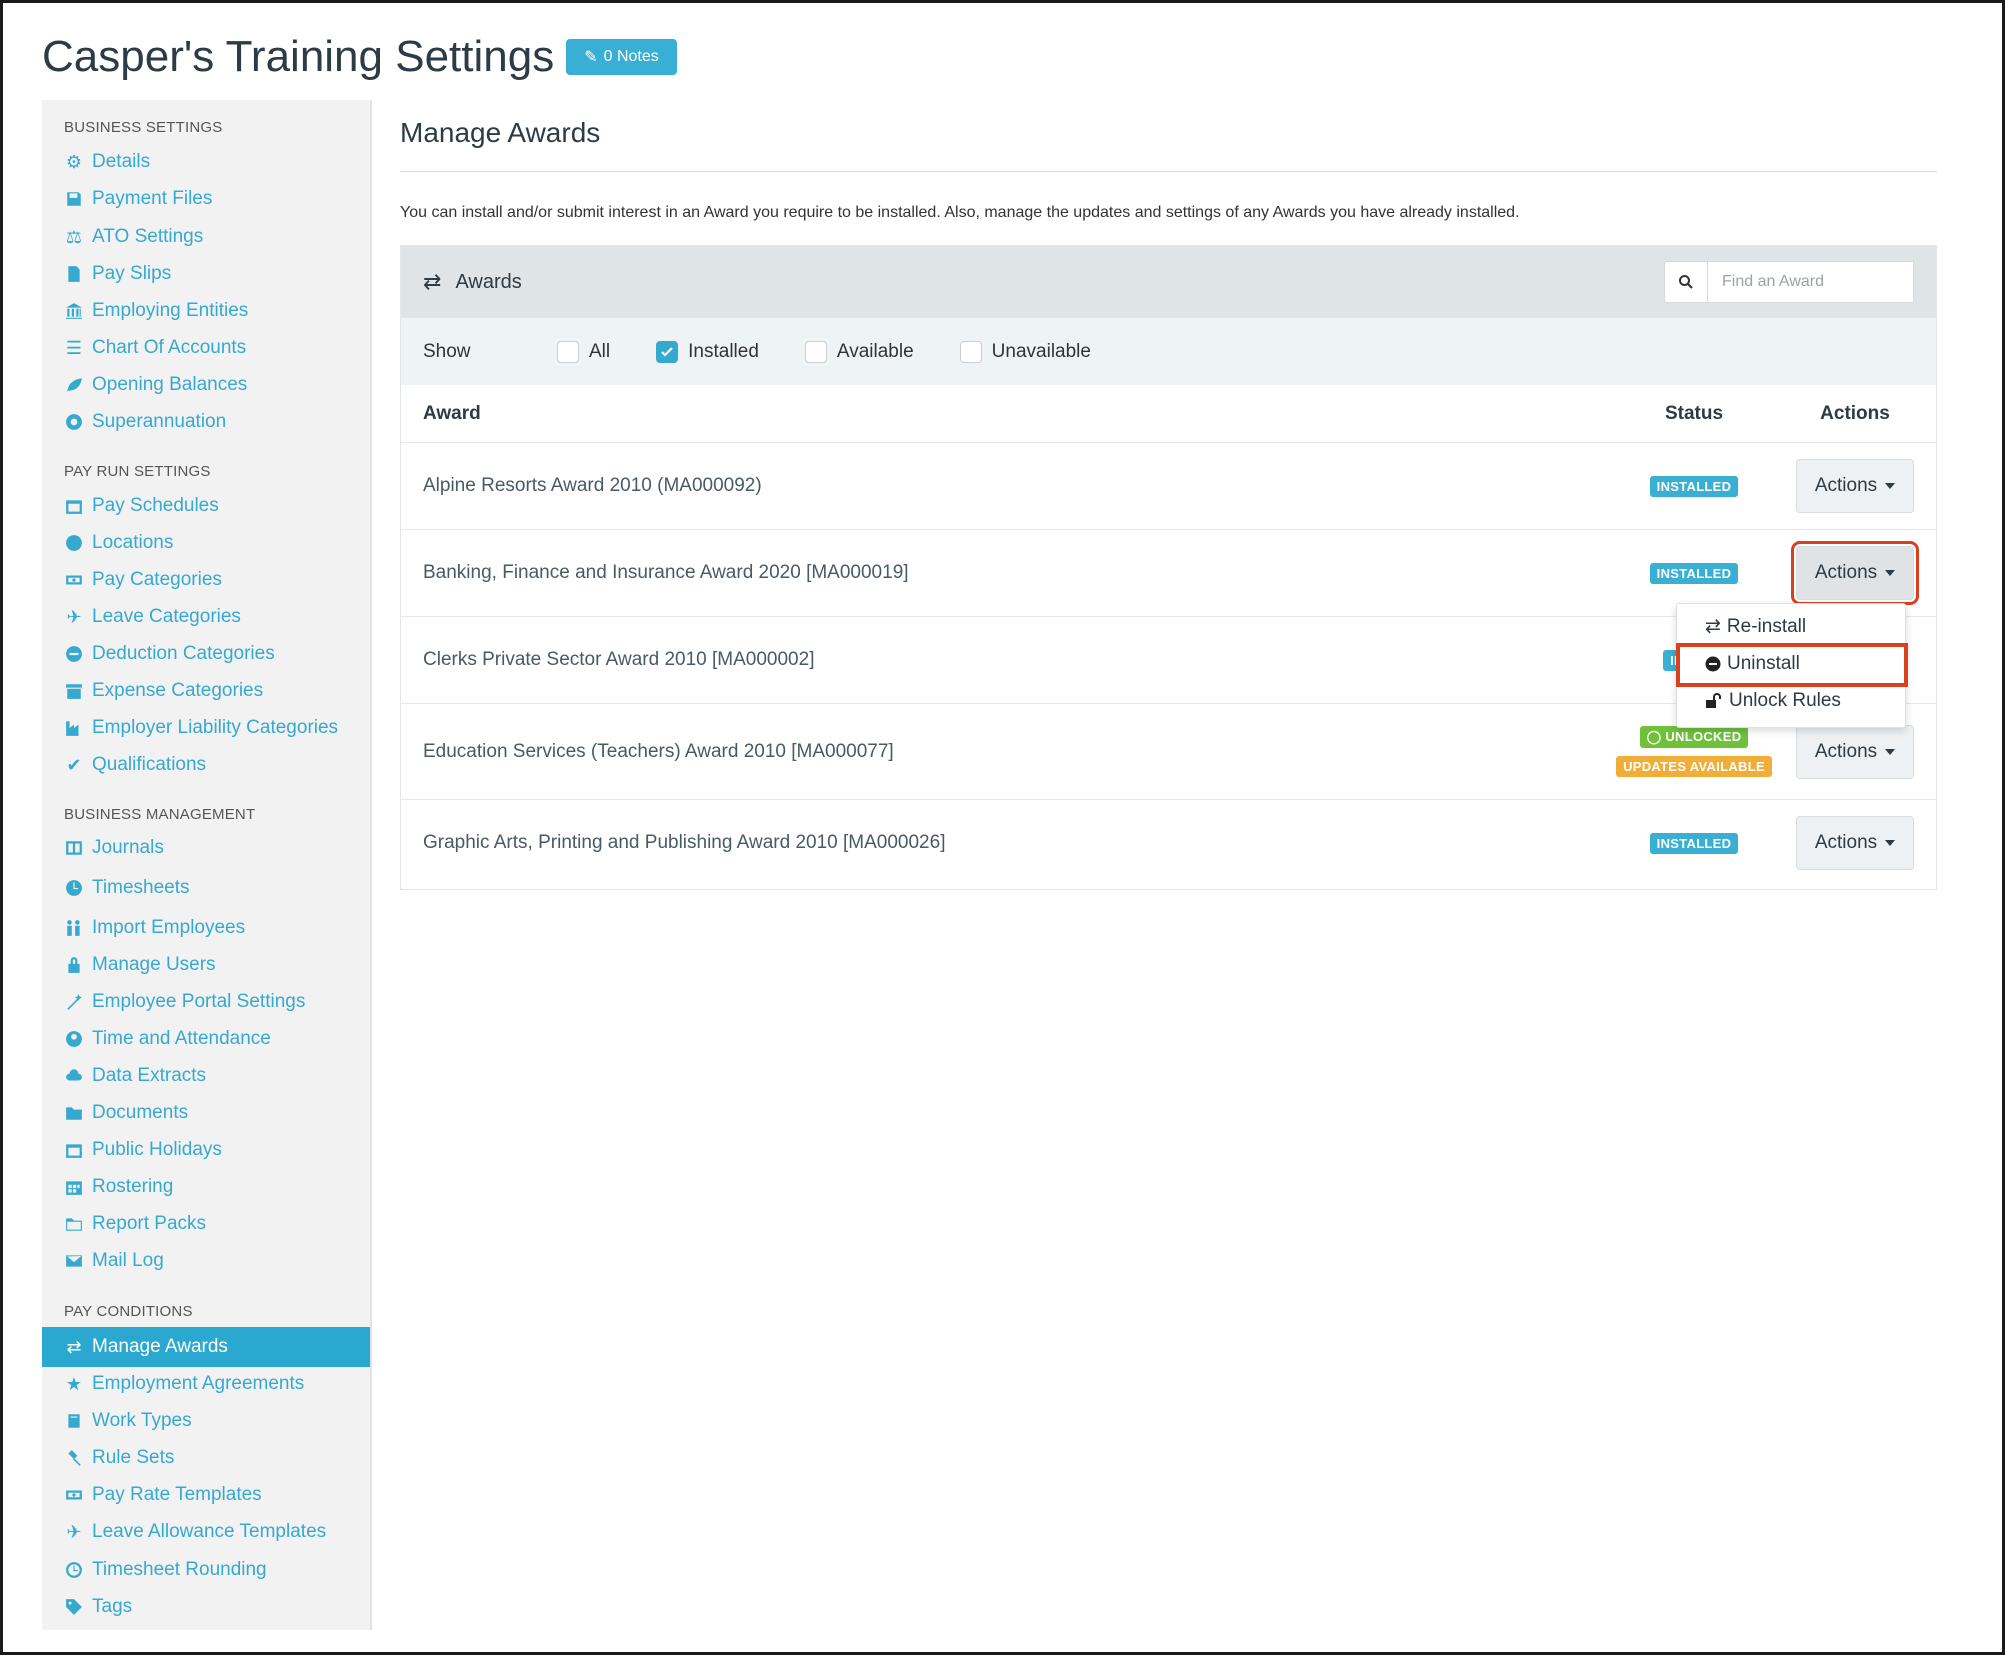 This screenshot has width=2005, height=1655. Describe the element at coordinates (118, 543) in the screenshot. I see `sidebar-item-locations: Locations` at that location.